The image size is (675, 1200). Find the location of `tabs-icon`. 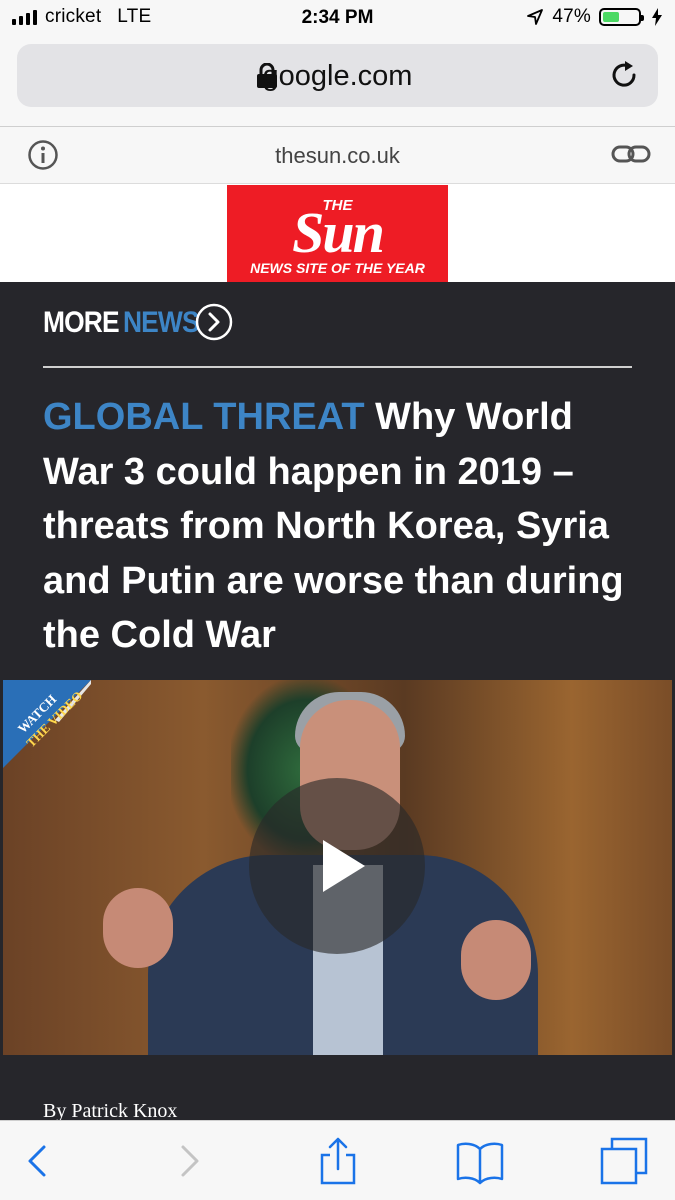

tabs-icon is located at coordinates (624, 1161).